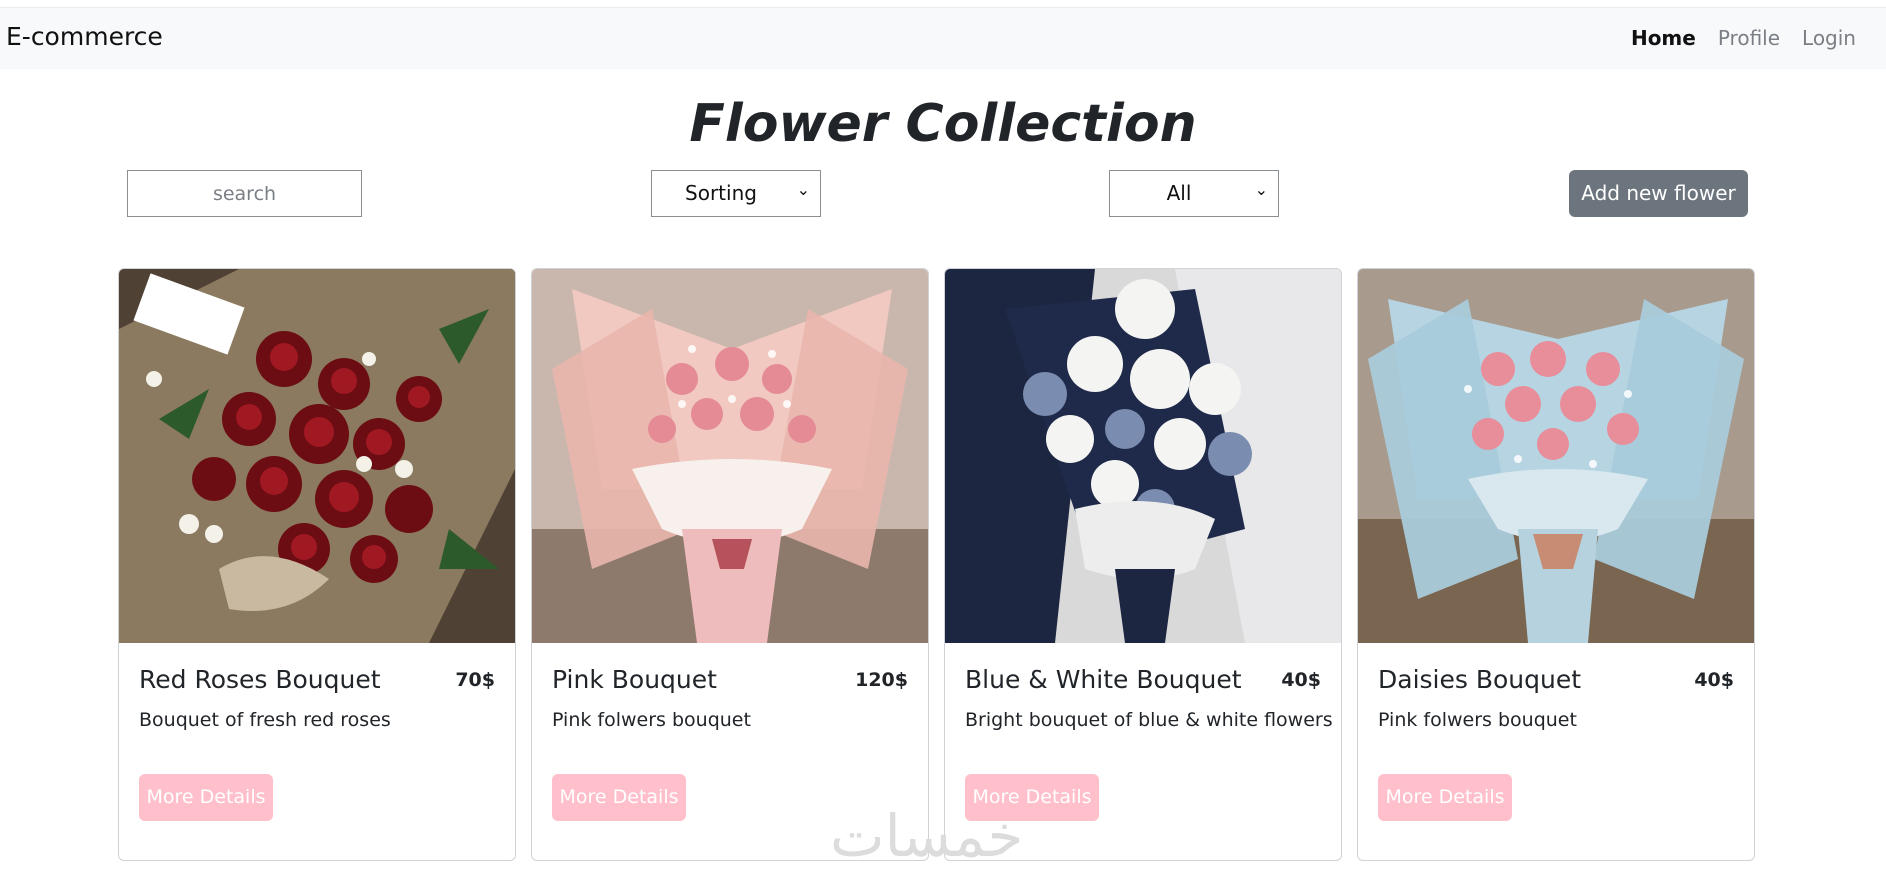 Image resolution: width=1886 pixels, height=876 pixels. I want to click on nav-link-home: Home, so click(1663, 38).